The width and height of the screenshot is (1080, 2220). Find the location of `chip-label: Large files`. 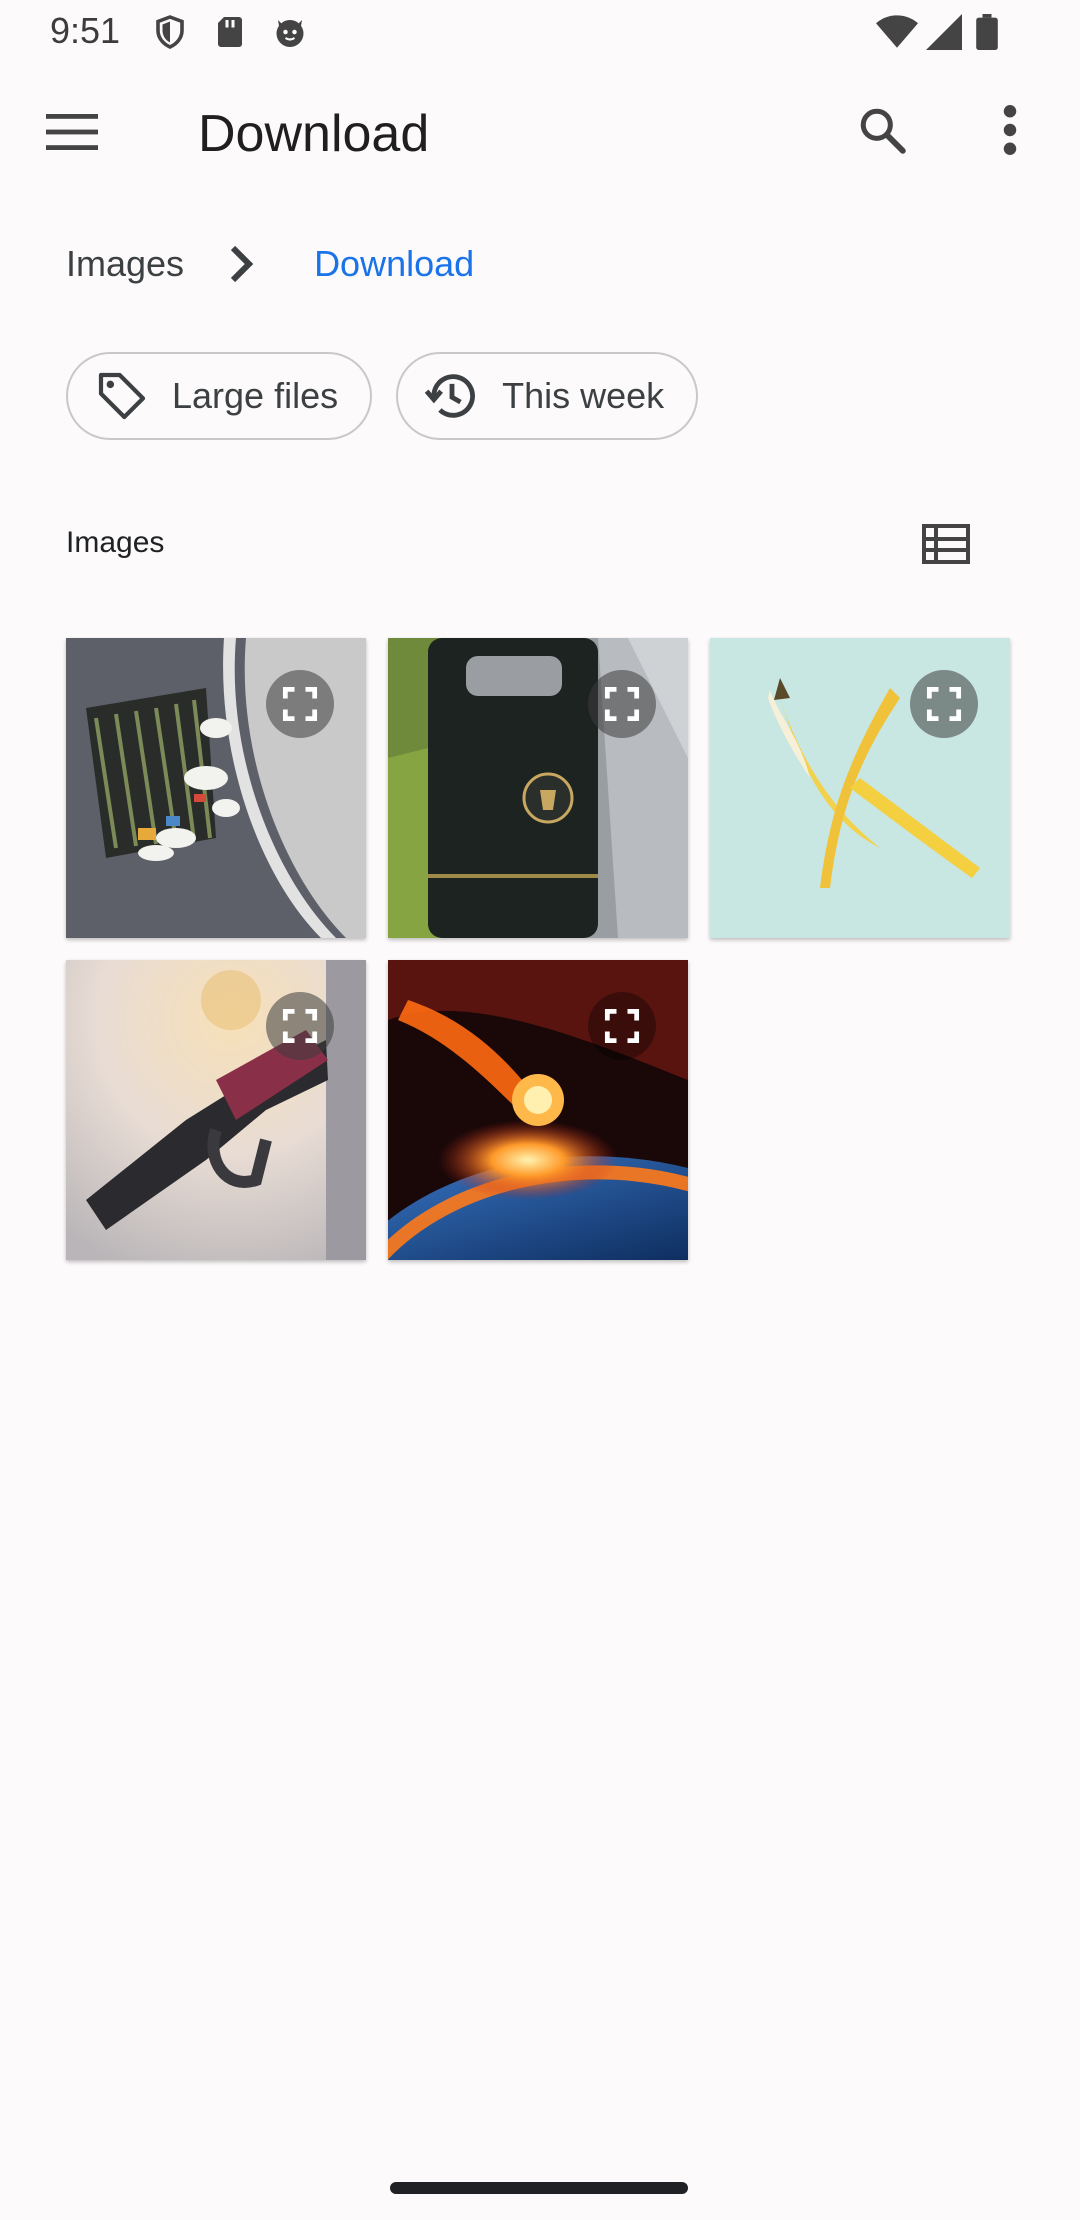

chip-label: Large files is located at coordinates (255, 395).